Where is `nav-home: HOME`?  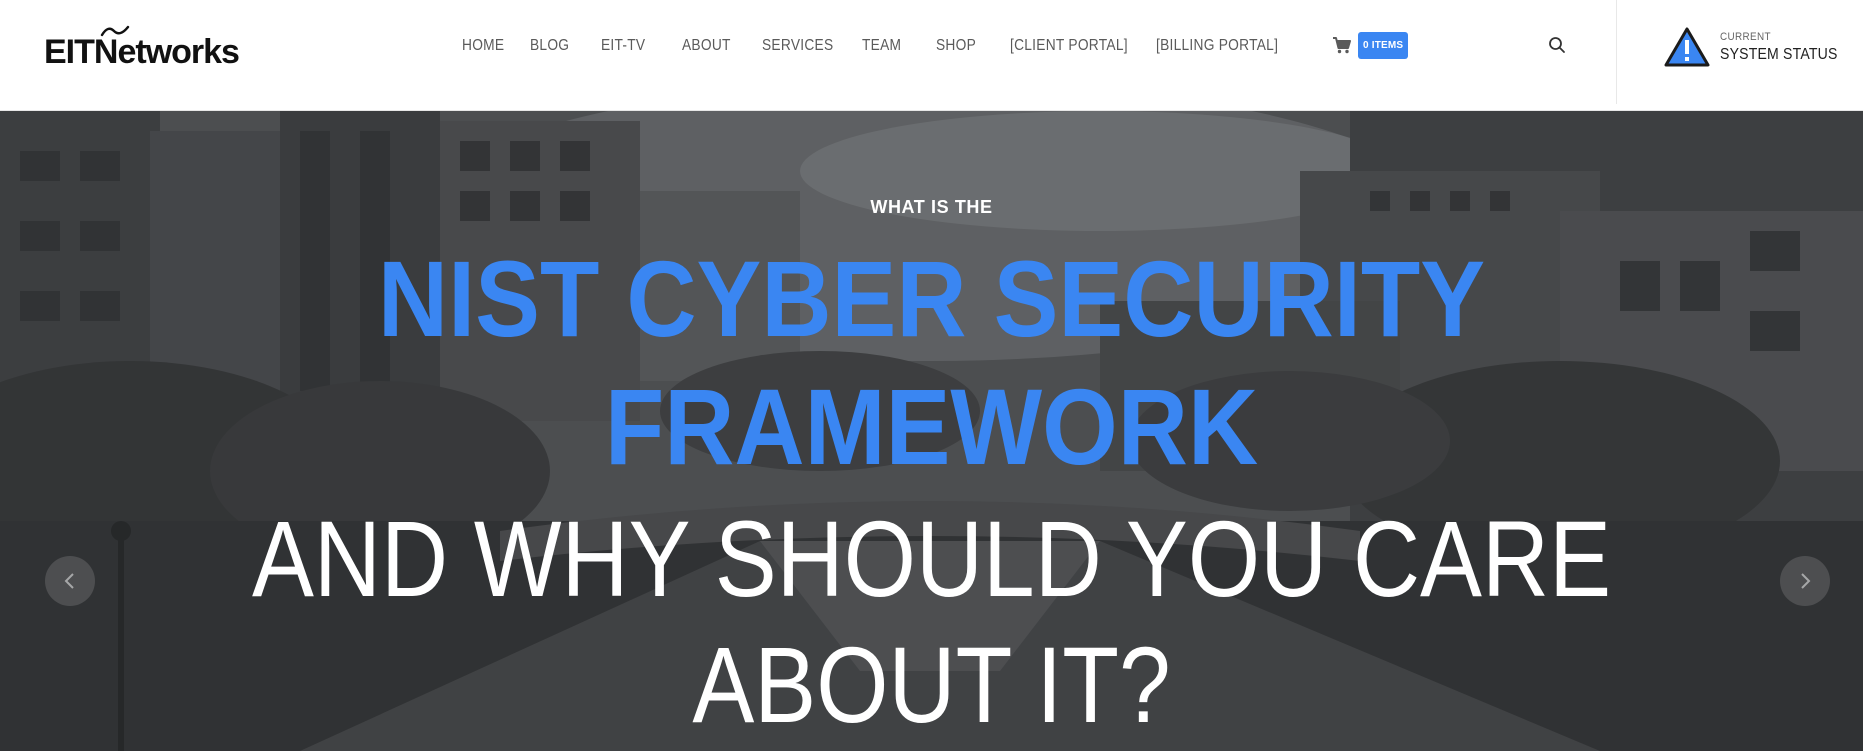 nav-home: HOME is located at coordinates (491, 46).